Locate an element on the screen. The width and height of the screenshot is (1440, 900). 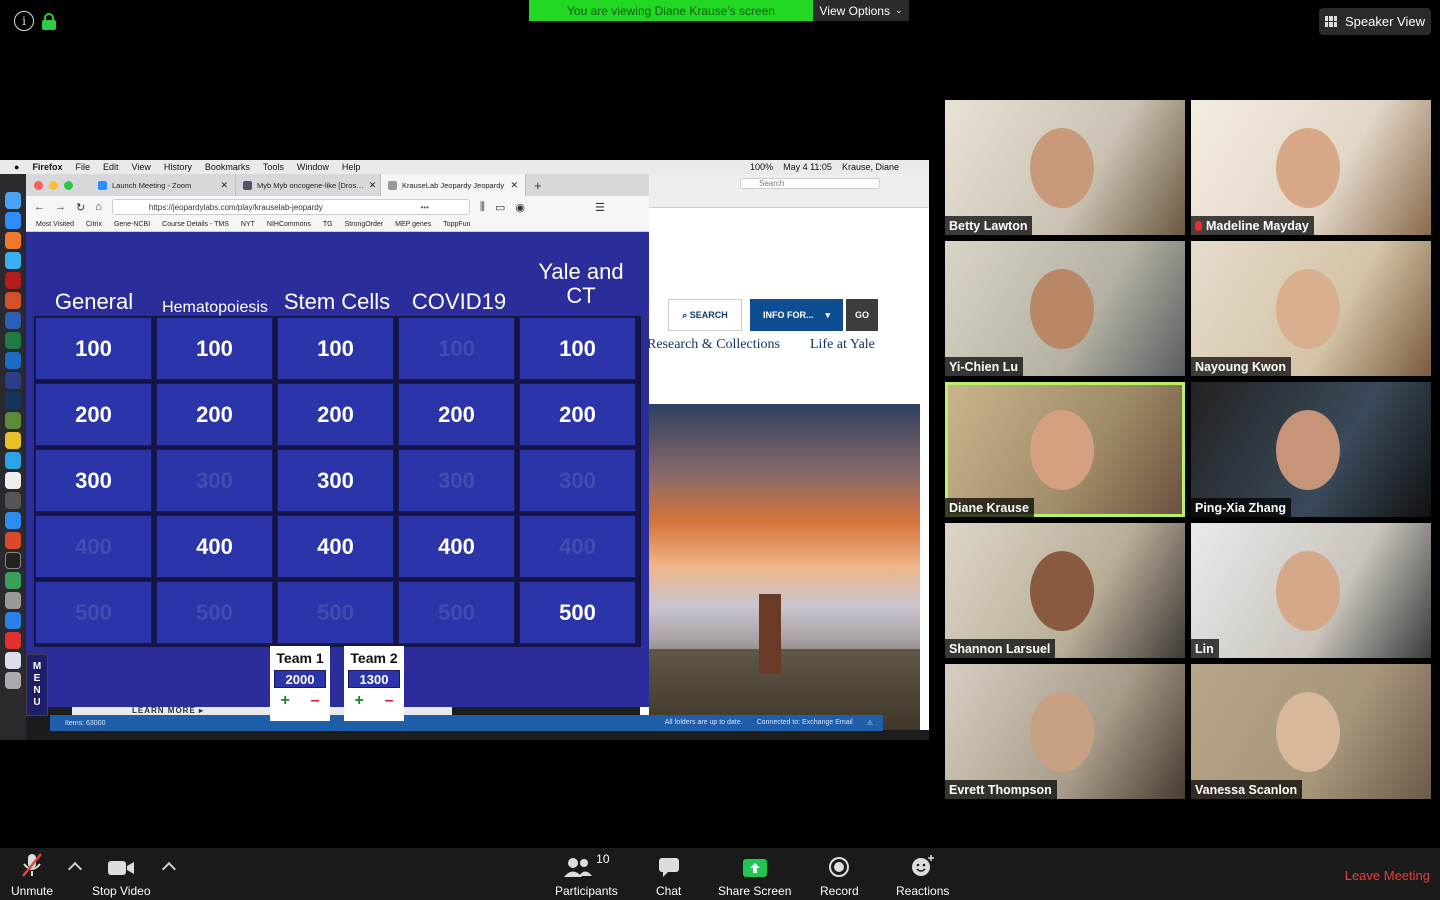
reactions-button: Reactions is located at coordinates (922, 875).